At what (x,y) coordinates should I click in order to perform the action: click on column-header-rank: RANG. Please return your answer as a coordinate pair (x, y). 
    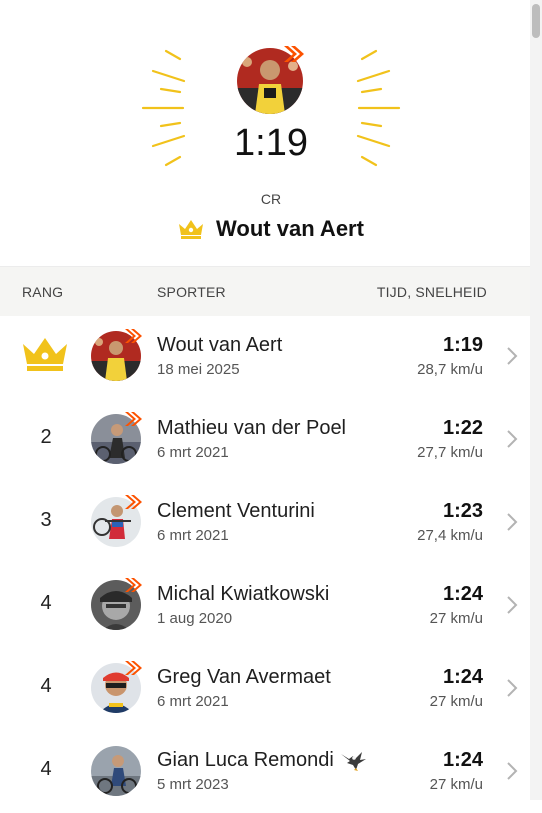
    Looking at the image, I should click on (43, 292).